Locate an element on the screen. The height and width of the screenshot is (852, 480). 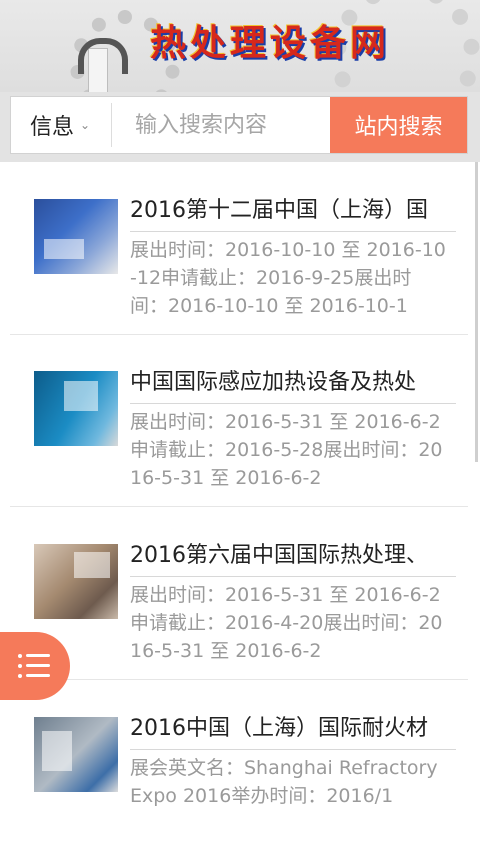
menu-button is located at coordinates (35, 666).